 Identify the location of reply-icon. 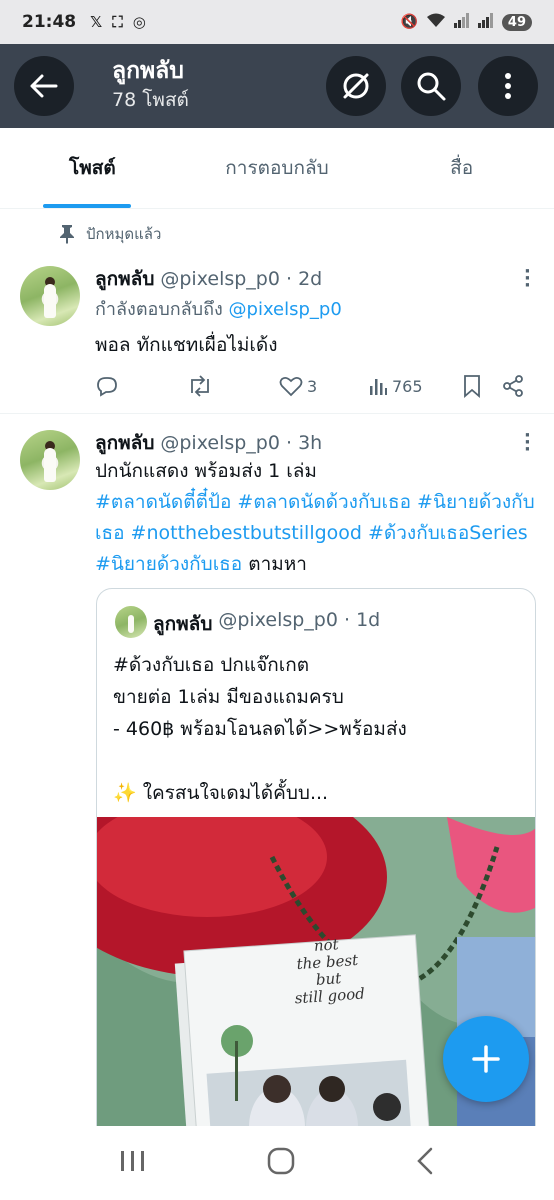
(107, 386).